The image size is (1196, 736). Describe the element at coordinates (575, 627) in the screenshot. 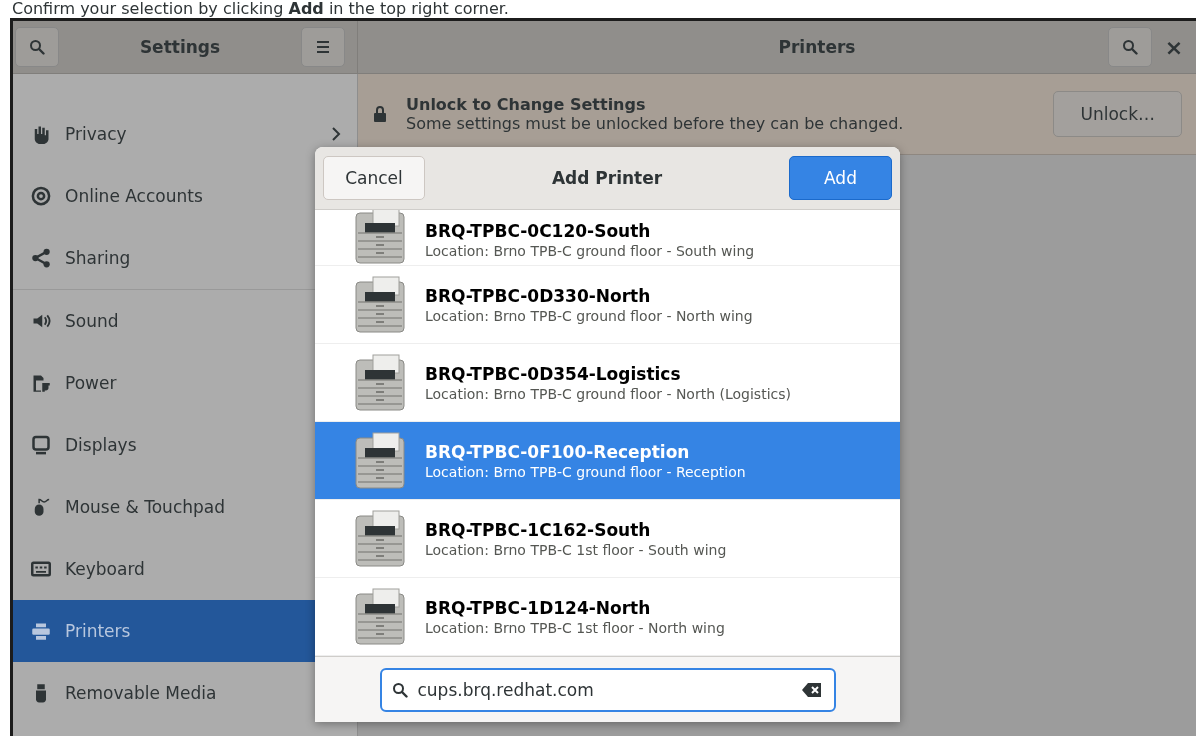

I see `printer-location: Location: Brno TPB-C 1st floor - North wing` at that location.